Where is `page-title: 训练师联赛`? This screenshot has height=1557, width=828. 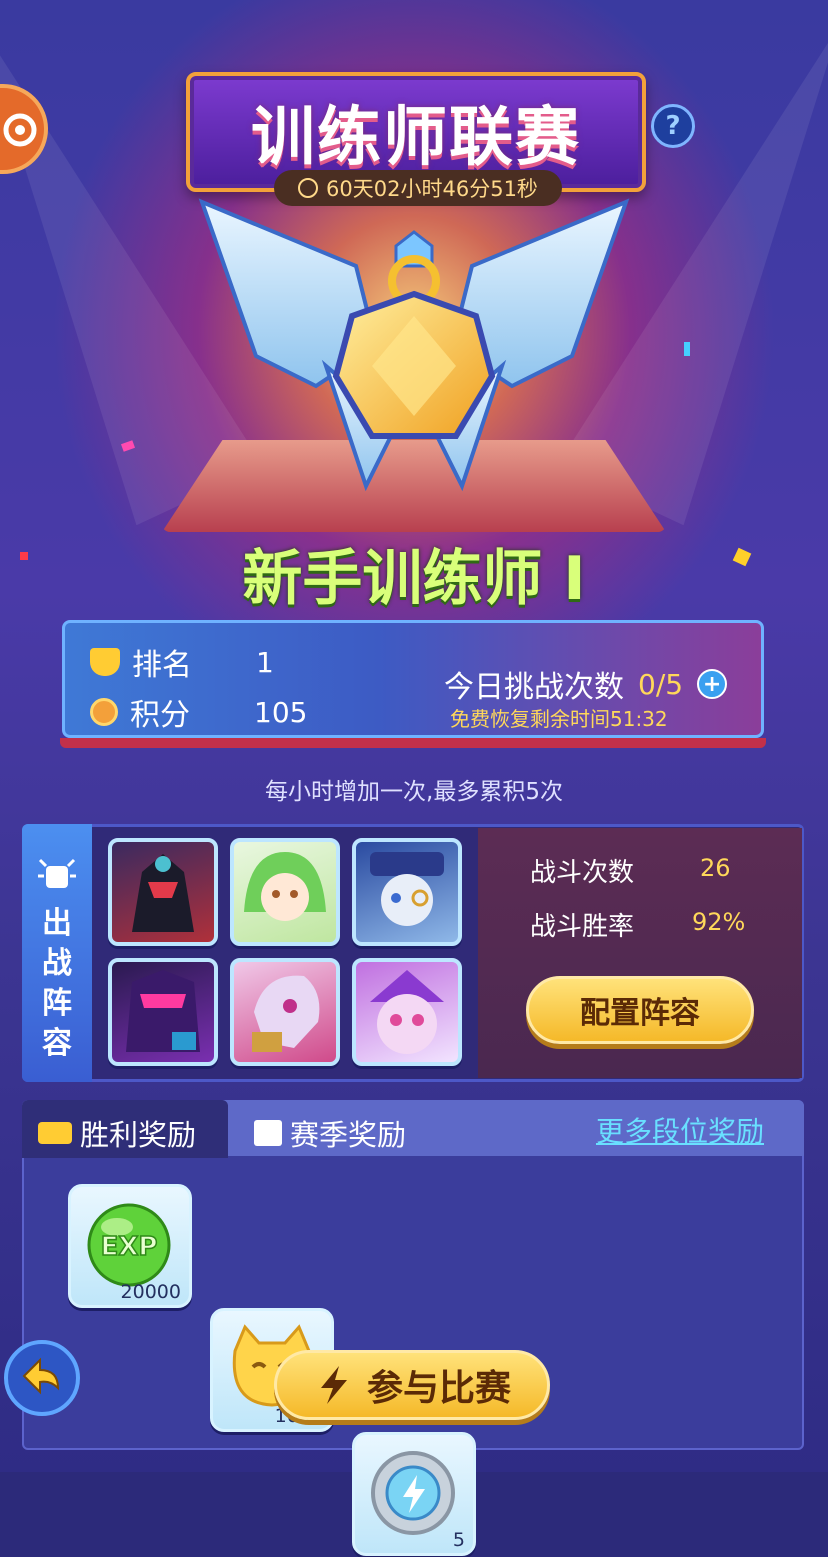
page-title: 训练师联赛 is located at coordinates (416, 138).